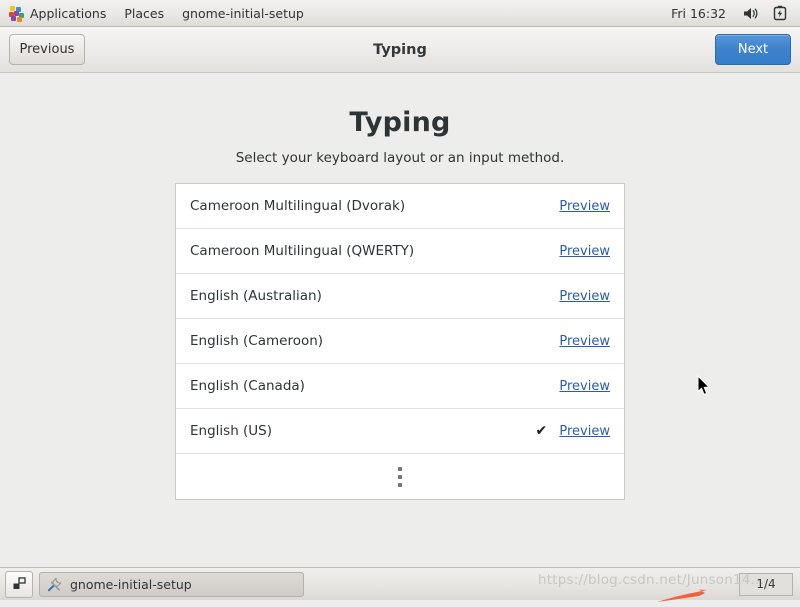 The height and width of the screenshot is (607, 800). I want to click on applications-grid-icon, so click(16, 13).